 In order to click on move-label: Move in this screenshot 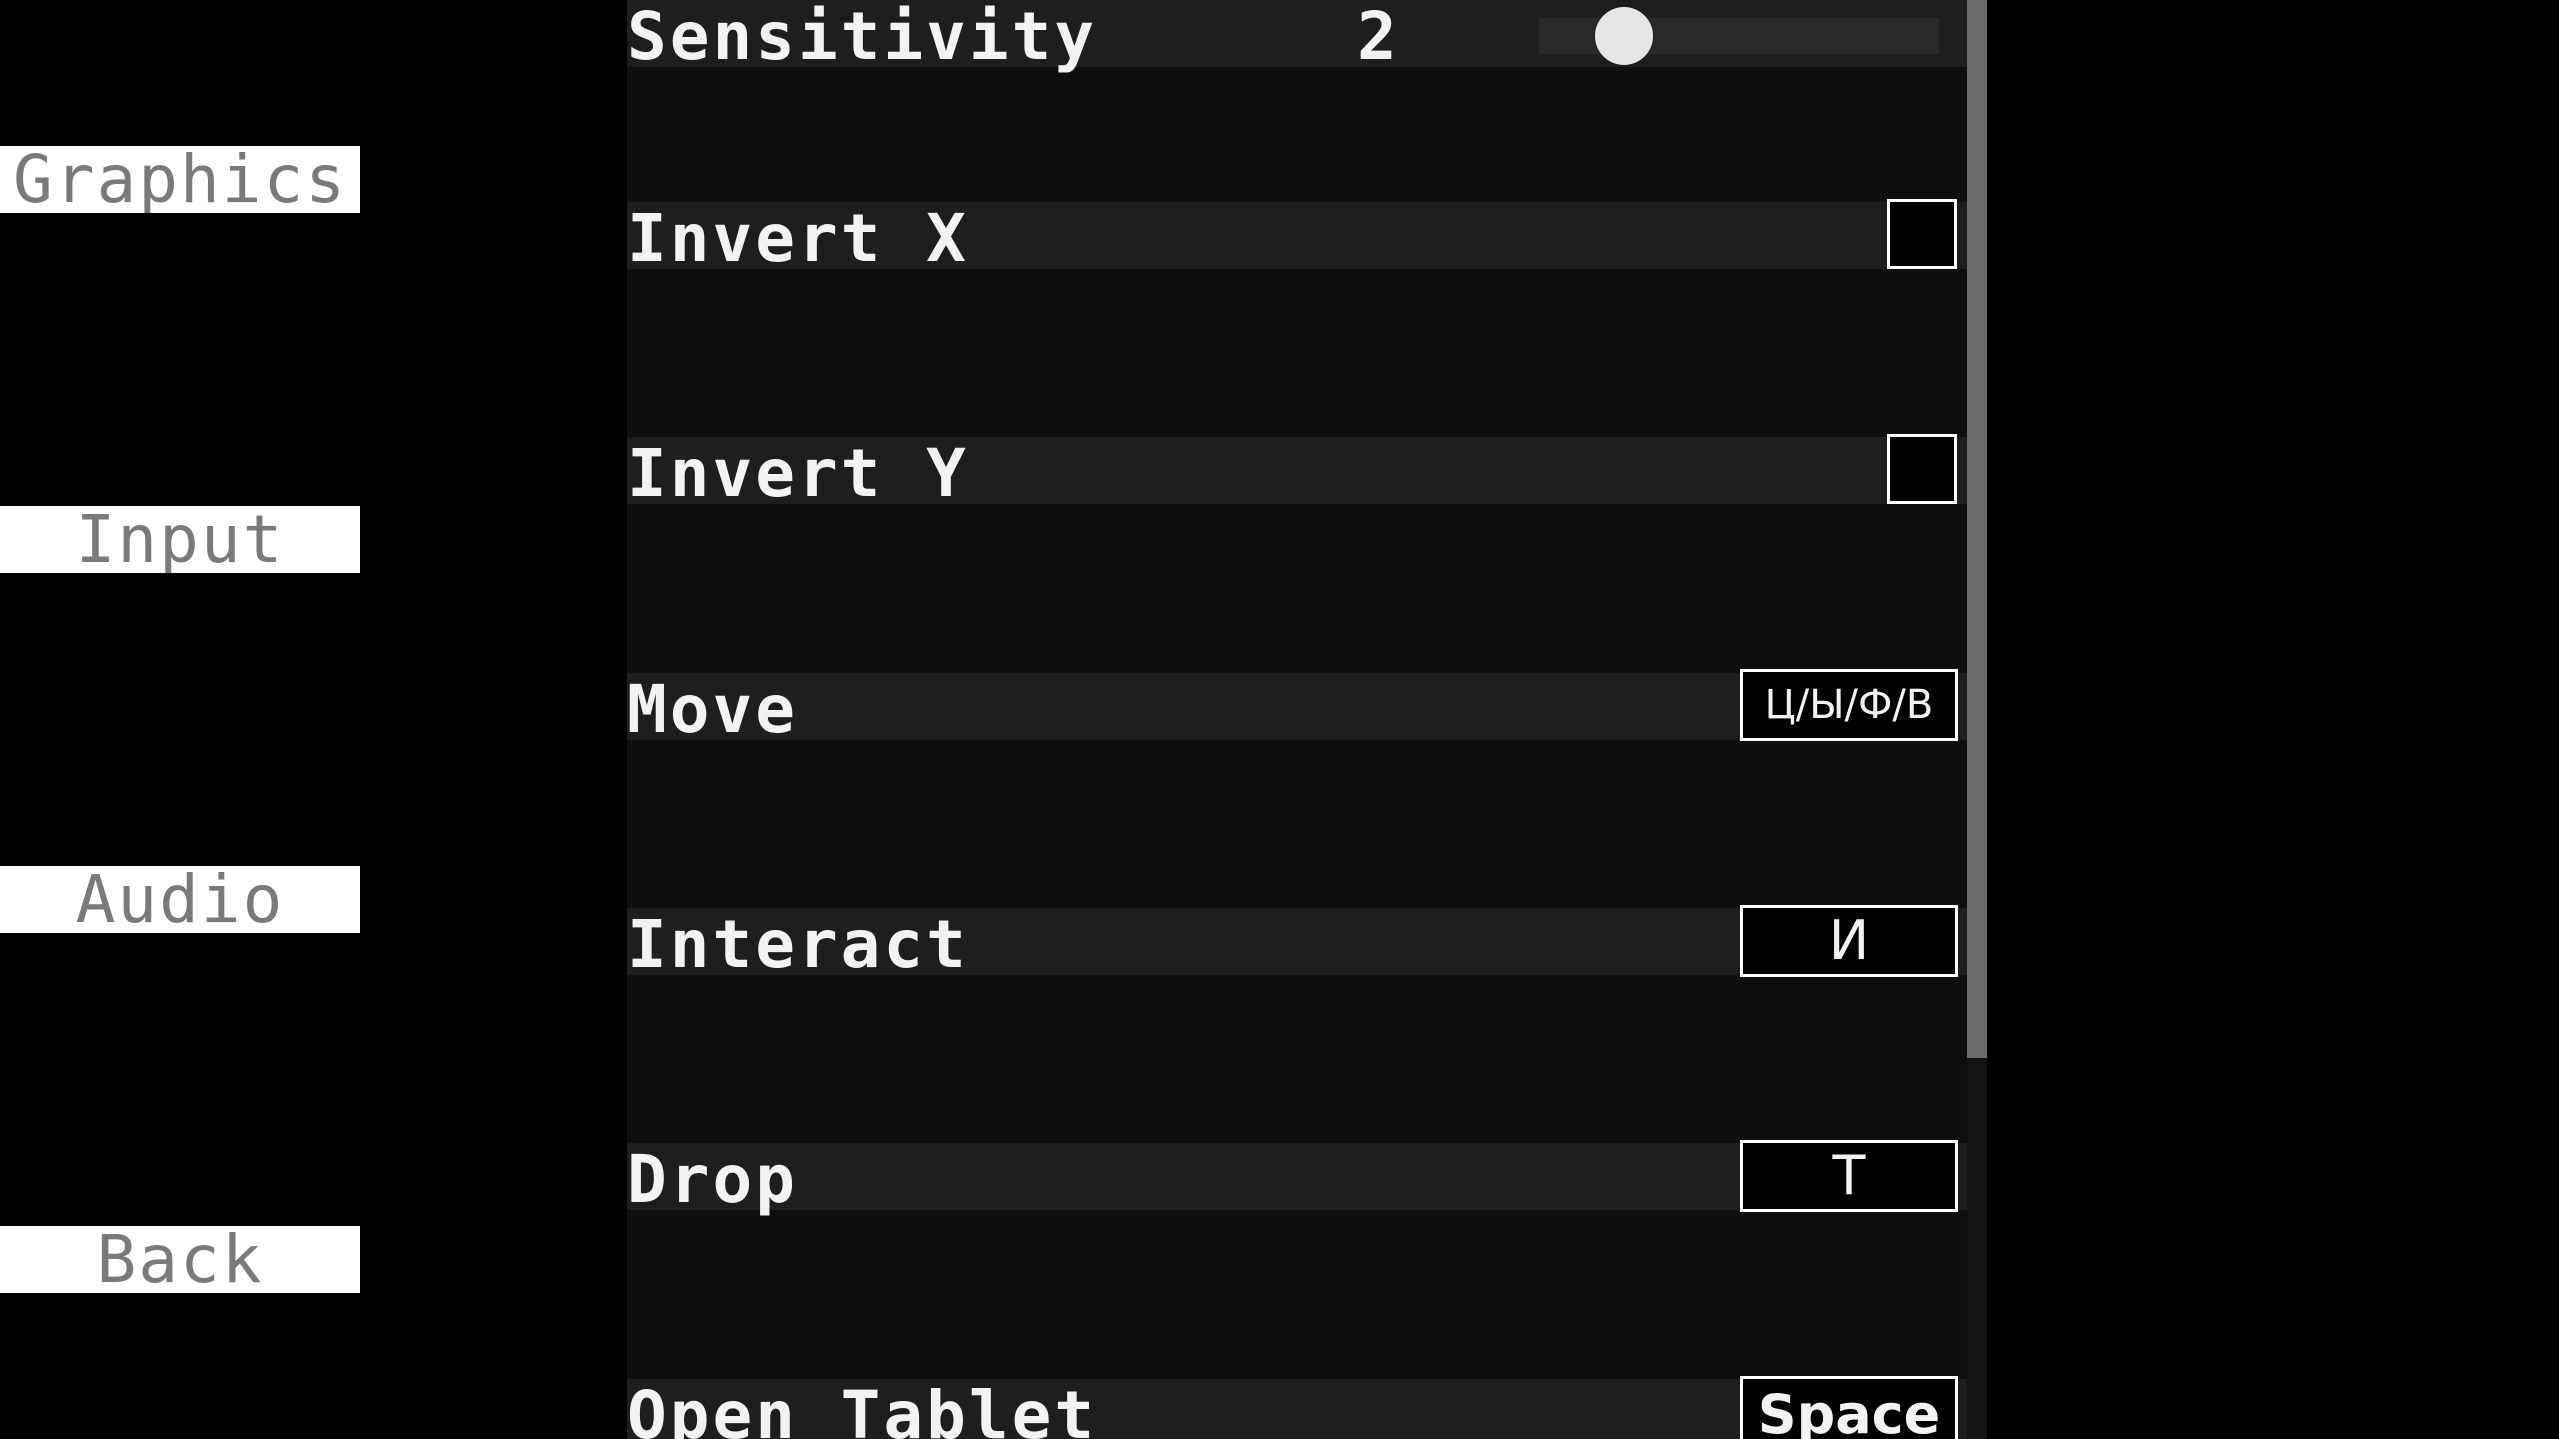, I will do `click(712, 709)`.